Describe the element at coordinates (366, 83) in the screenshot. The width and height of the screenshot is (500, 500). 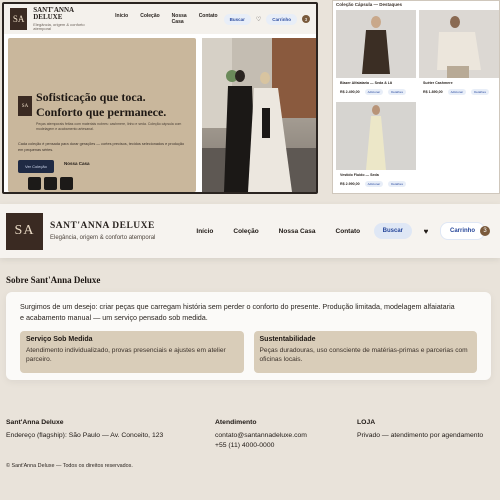
I see `product-name: Blazer Alfaiataria — Seda & Lã` at that location.